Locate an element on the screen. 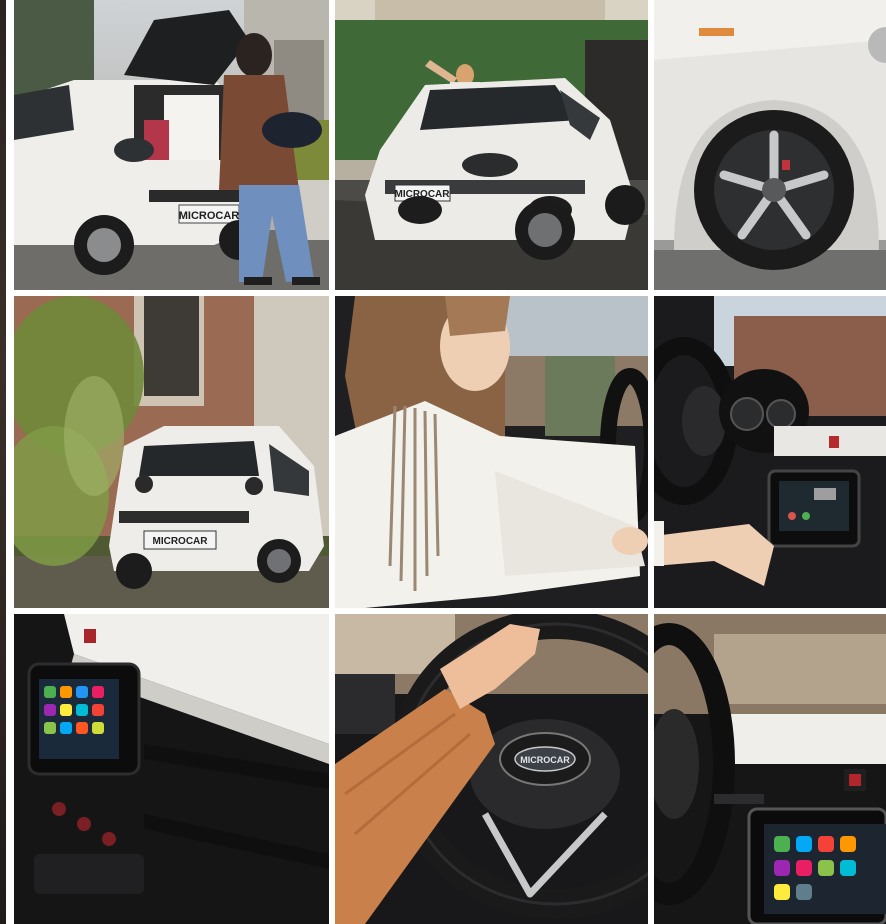 The height and width of the screenshot is (924, 886). photo-tile-front-woman-waving: MICROCAR is located at coordinates (491, 145).